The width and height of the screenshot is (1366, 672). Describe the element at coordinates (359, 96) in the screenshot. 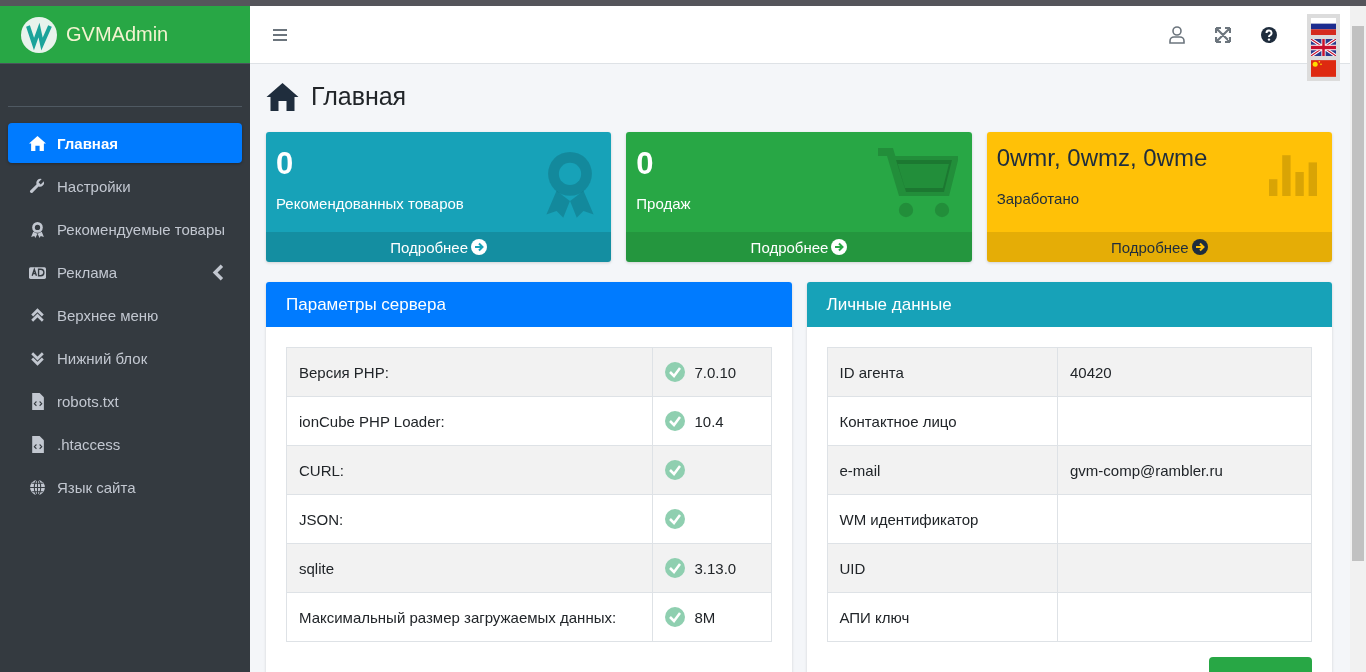

I see `page-title: Главная` at that location.